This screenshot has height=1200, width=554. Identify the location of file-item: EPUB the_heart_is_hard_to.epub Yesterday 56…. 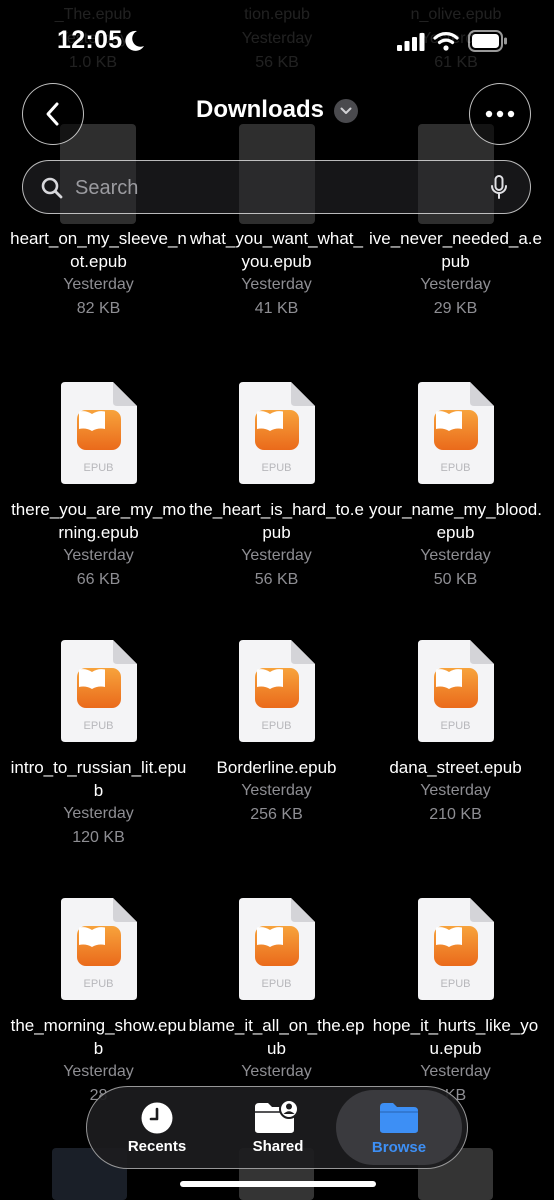
(276, 487).